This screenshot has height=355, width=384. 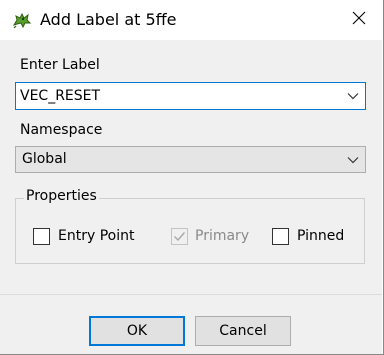 What do you see at coordinates (60, 65) in the screenshot?
I see `enter-label-label: Enter Label` at bounding box center [60, 65].